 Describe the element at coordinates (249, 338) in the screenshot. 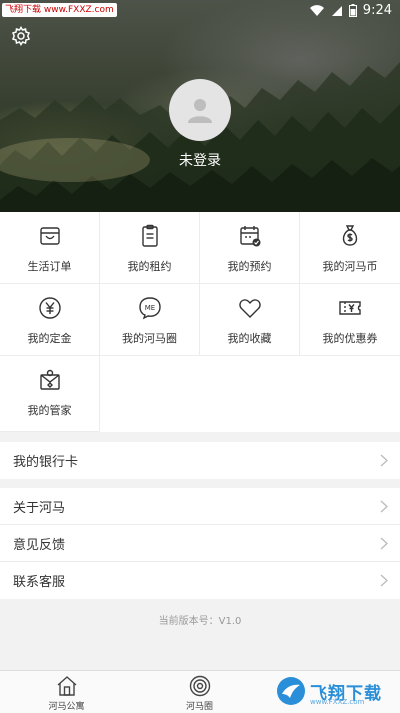

I see `menu-item-label: 我的收藏` at that location.